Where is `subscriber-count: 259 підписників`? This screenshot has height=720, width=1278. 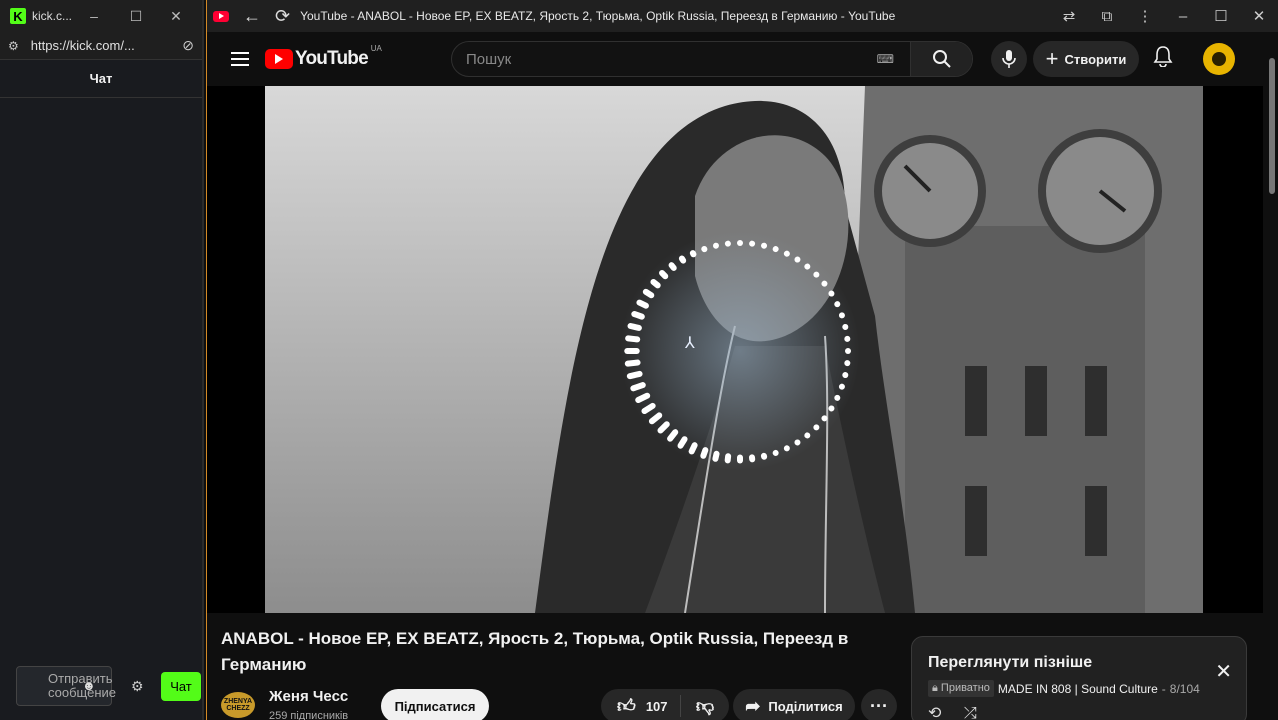
subscriber-count: 259 підписників is located at coordinates (309, 715).